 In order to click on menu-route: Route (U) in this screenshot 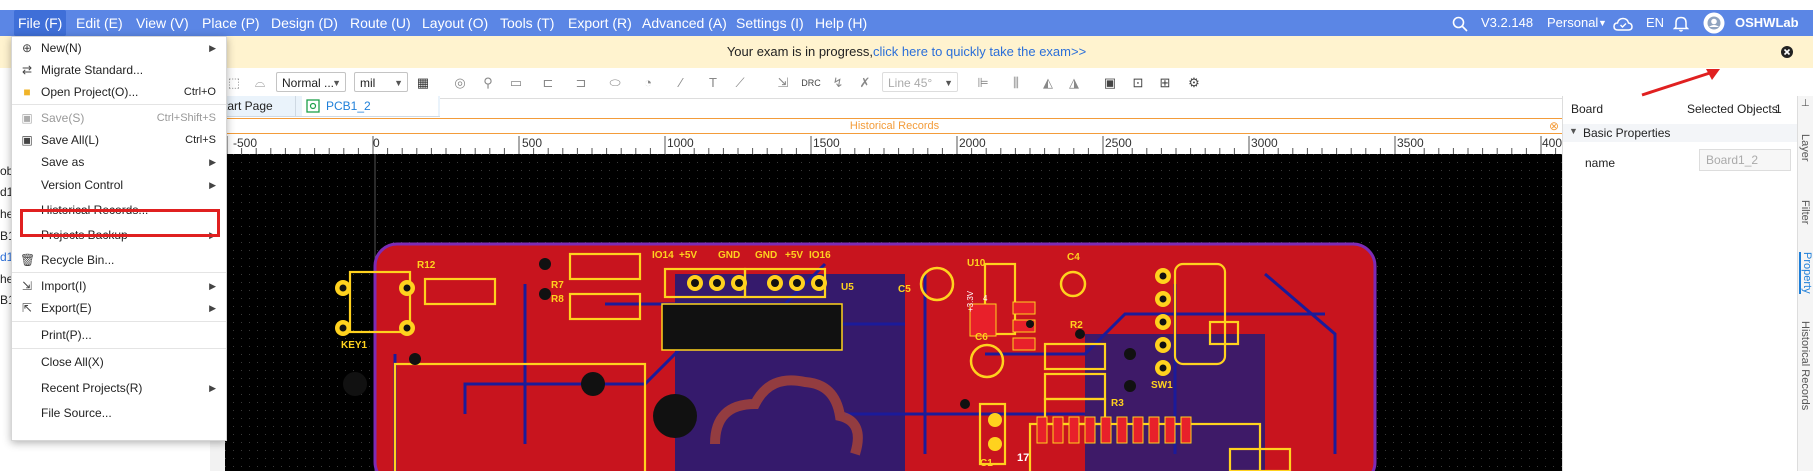, I will do `click(380, 23)`.